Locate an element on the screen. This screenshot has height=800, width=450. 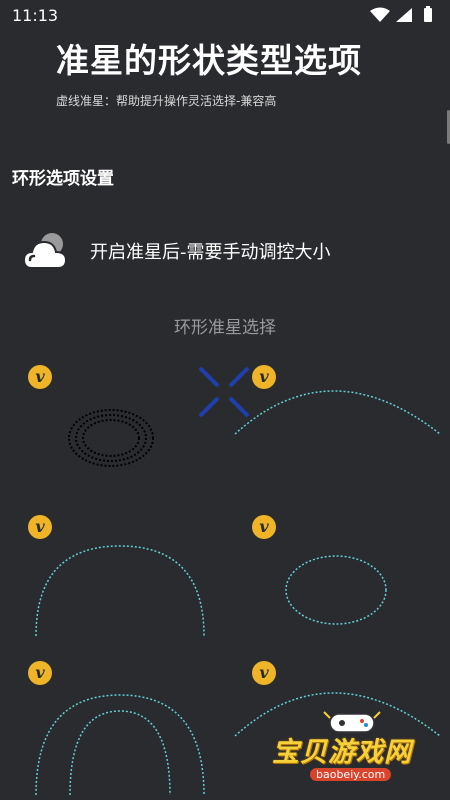
ring-option-3: v is located at coordinates (120, 575).